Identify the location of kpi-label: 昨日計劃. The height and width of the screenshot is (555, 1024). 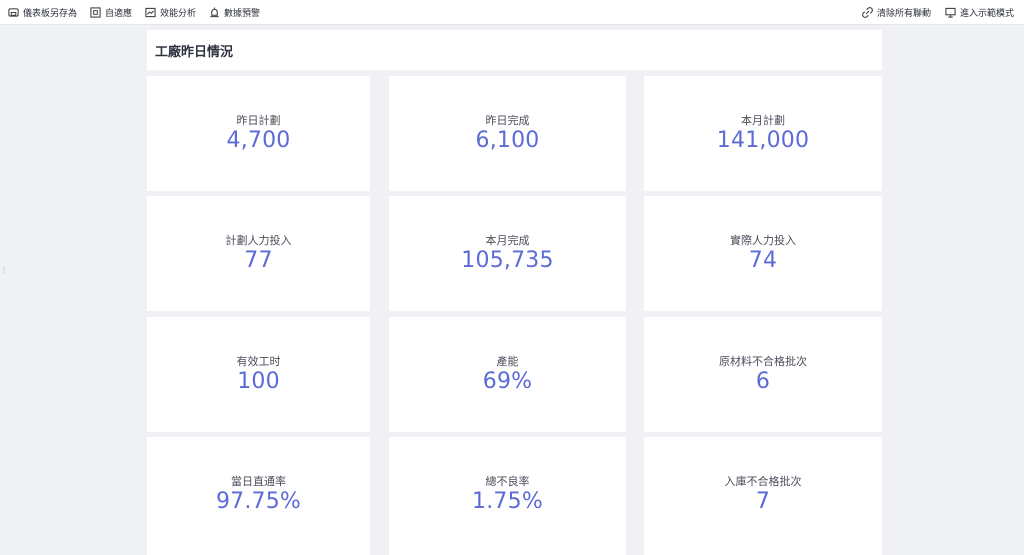
(258, 120).